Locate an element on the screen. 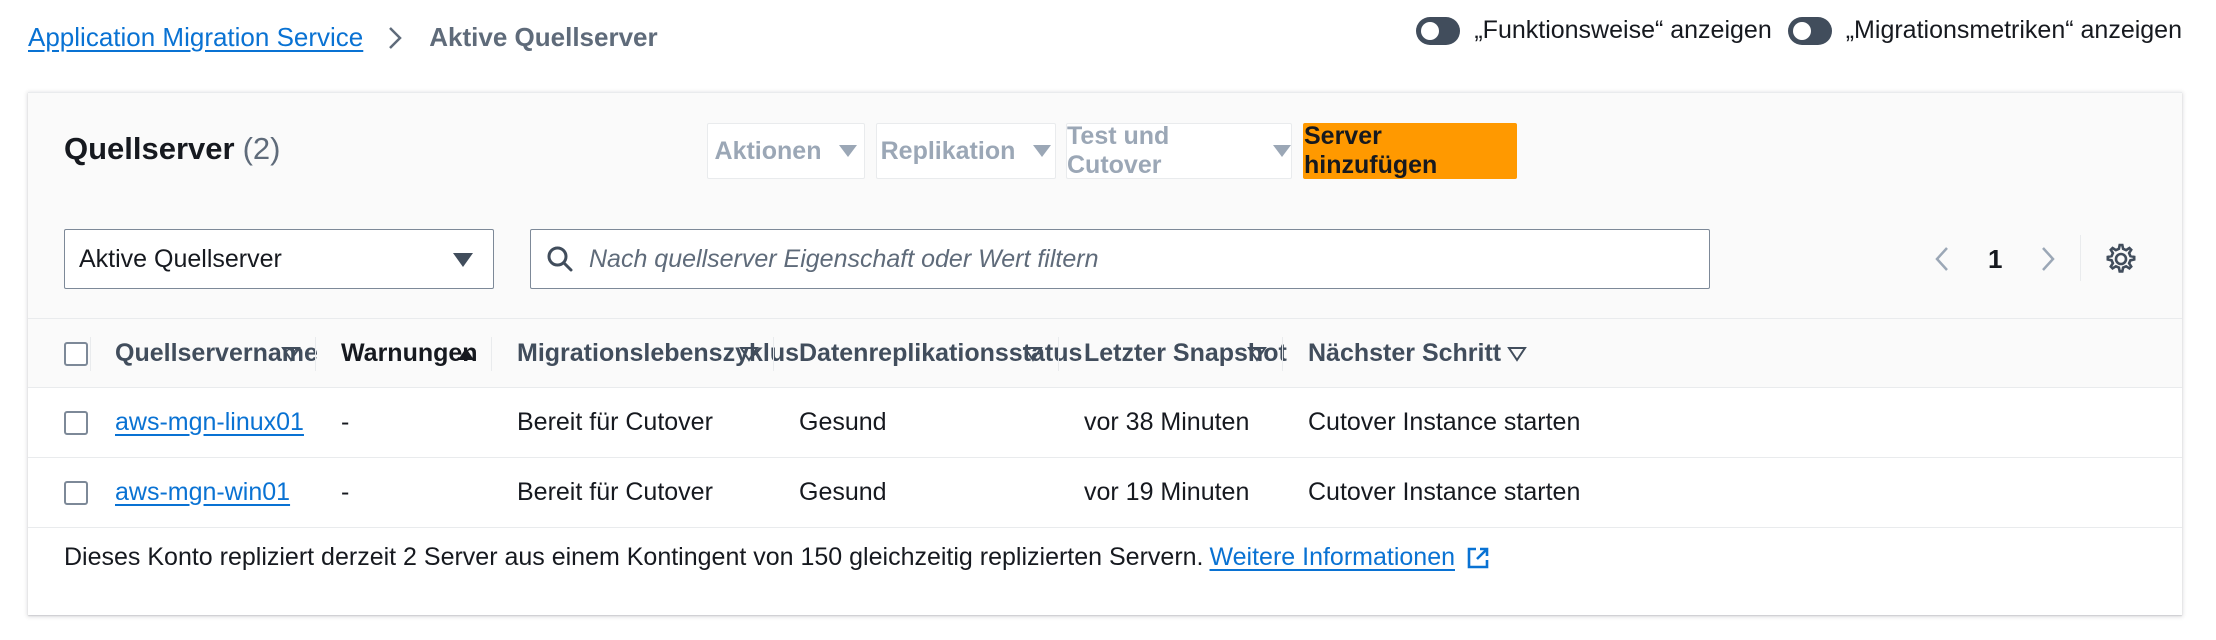  test-cutover-button: Test und Cutover is located at coordinates (1179, 150).